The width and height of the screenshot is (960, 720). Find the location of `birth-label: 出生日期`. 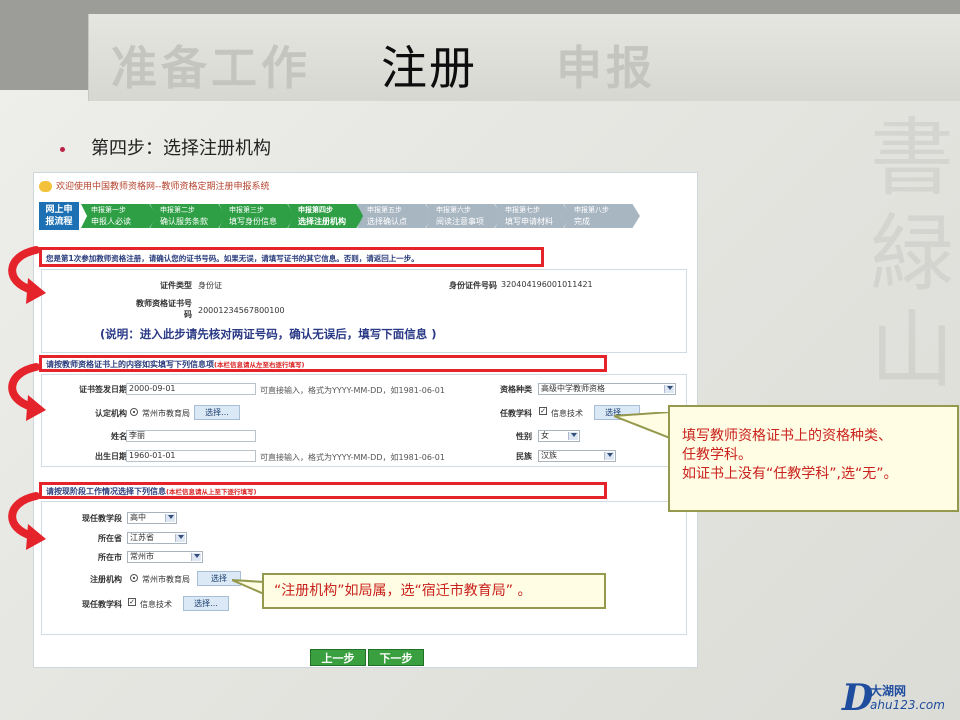

birth-label: 出生日期 is located at coordinates (111, 456).